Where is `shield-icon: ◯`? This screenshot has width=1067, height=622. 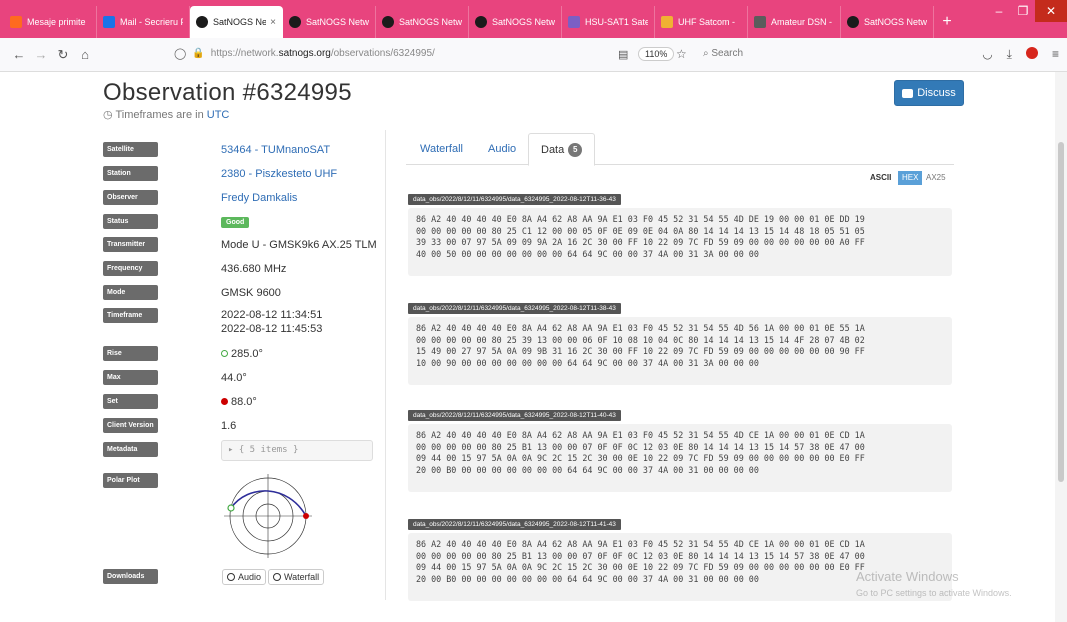
shield-icon: ◯ is located at coordinates (180, 54).